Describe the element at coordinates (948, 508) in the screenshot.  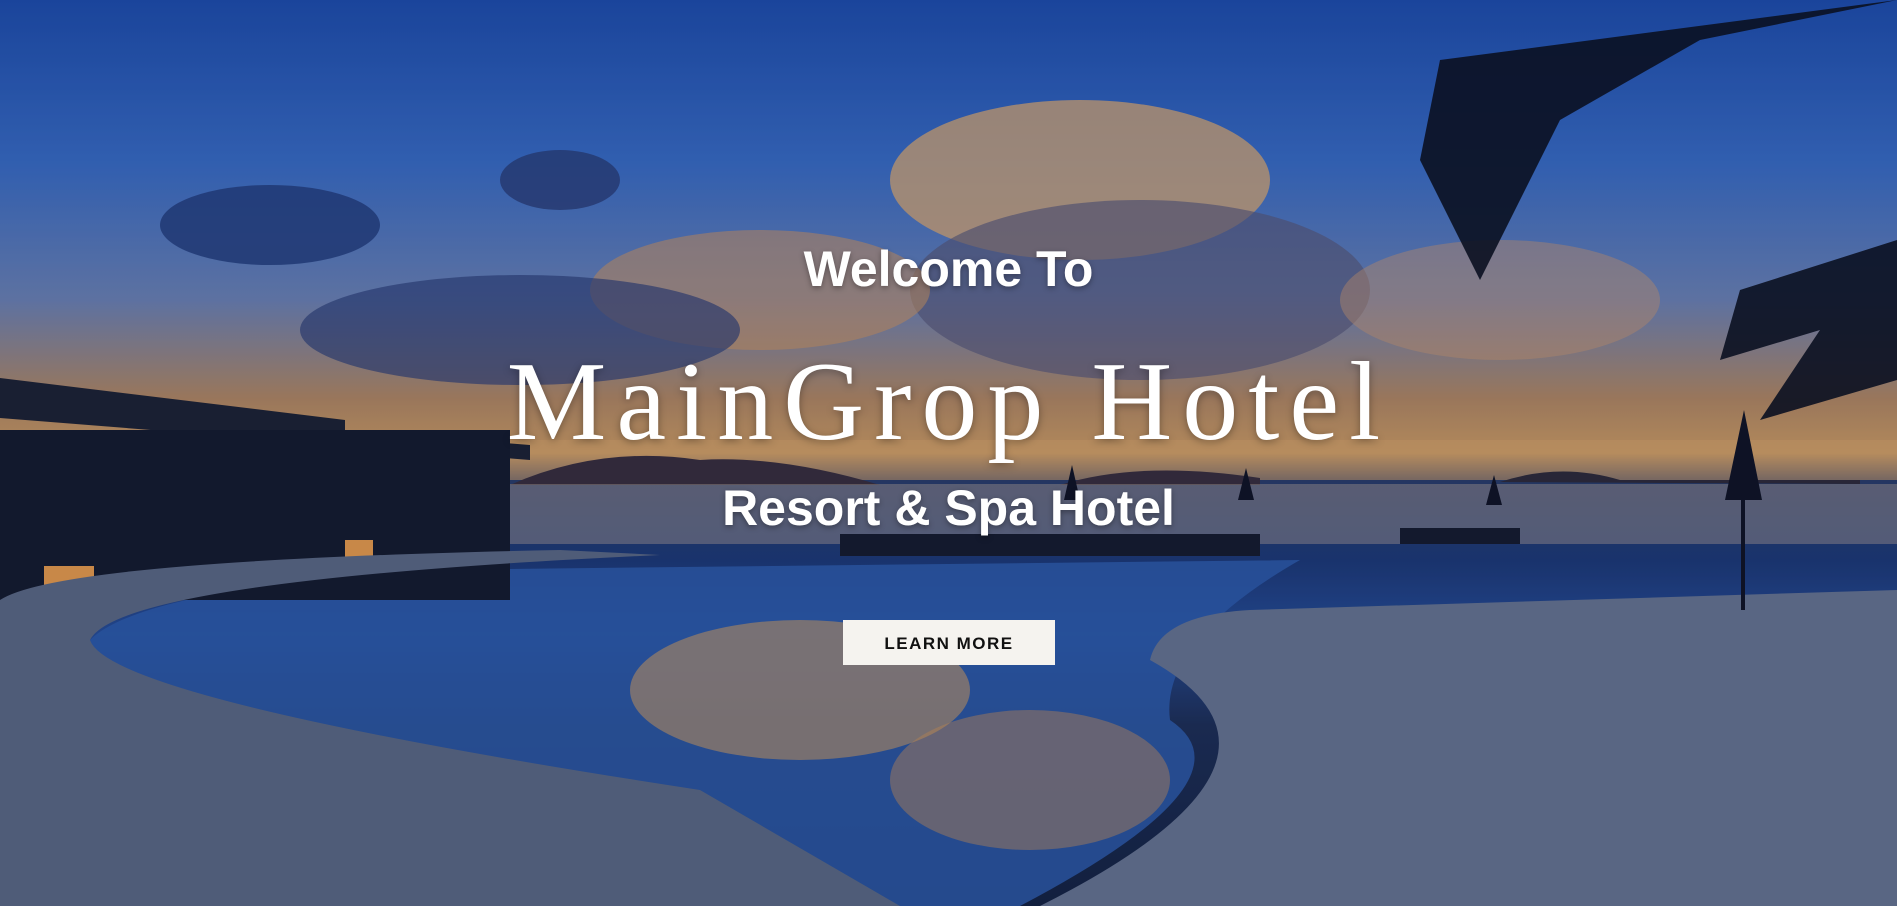
I see `tagline-heading: Resort & Spa Hotel` at that location.